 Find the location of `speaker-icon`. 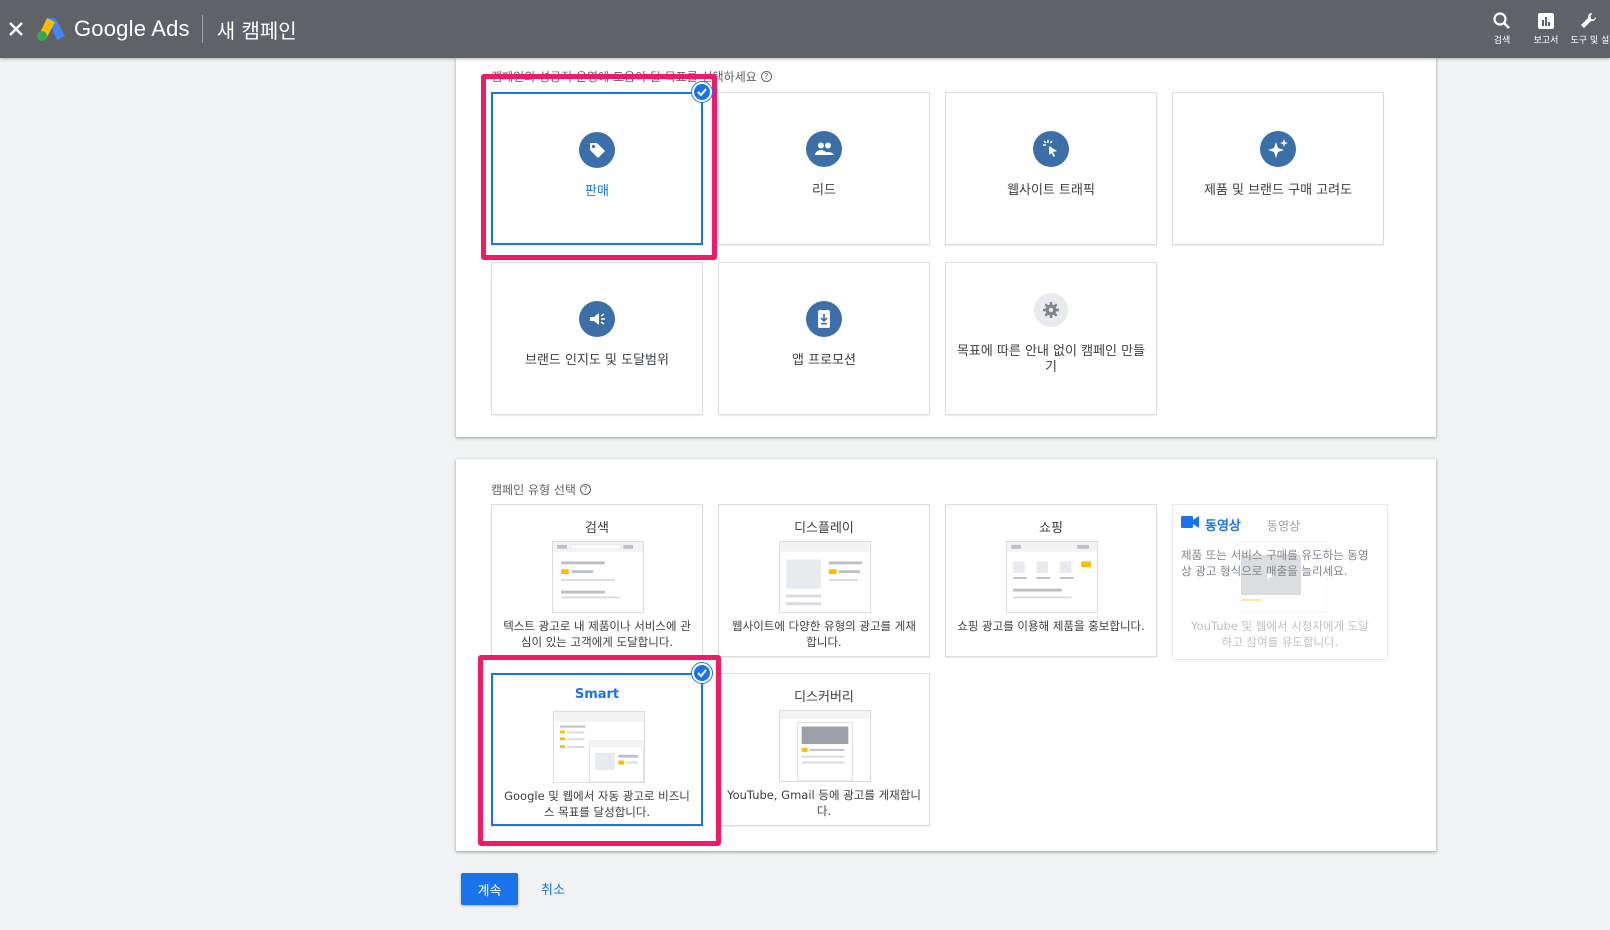

speaker-icon is located at coordinates (597, 319).